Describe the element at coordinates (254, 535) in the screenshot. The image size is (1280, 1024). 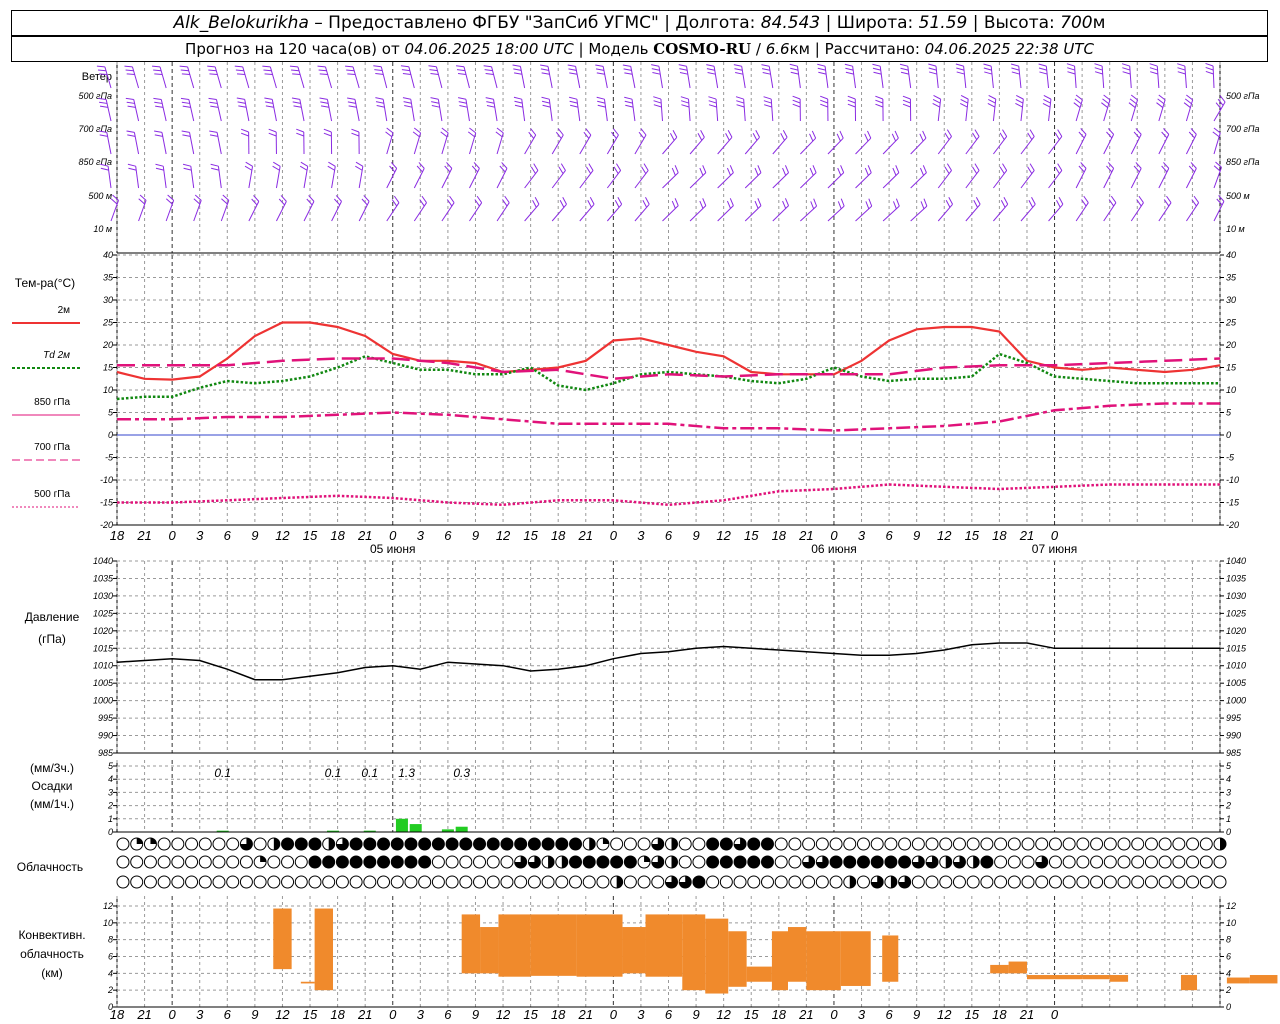
I see `temp-xtick-label: 9` at that location.